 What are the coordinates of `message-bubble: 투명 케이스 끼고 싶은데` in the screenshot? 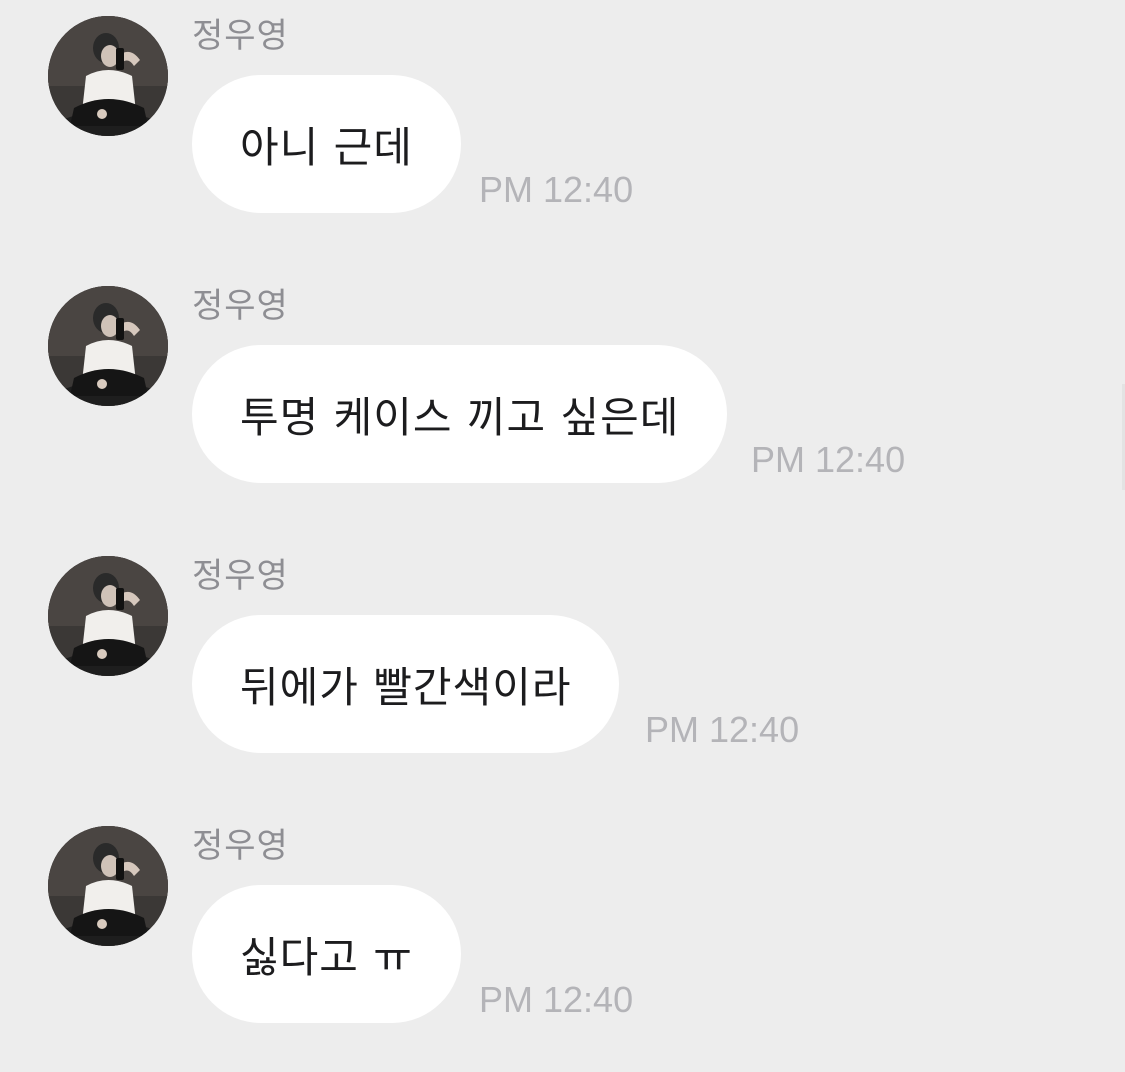 It's located at (460, 414).